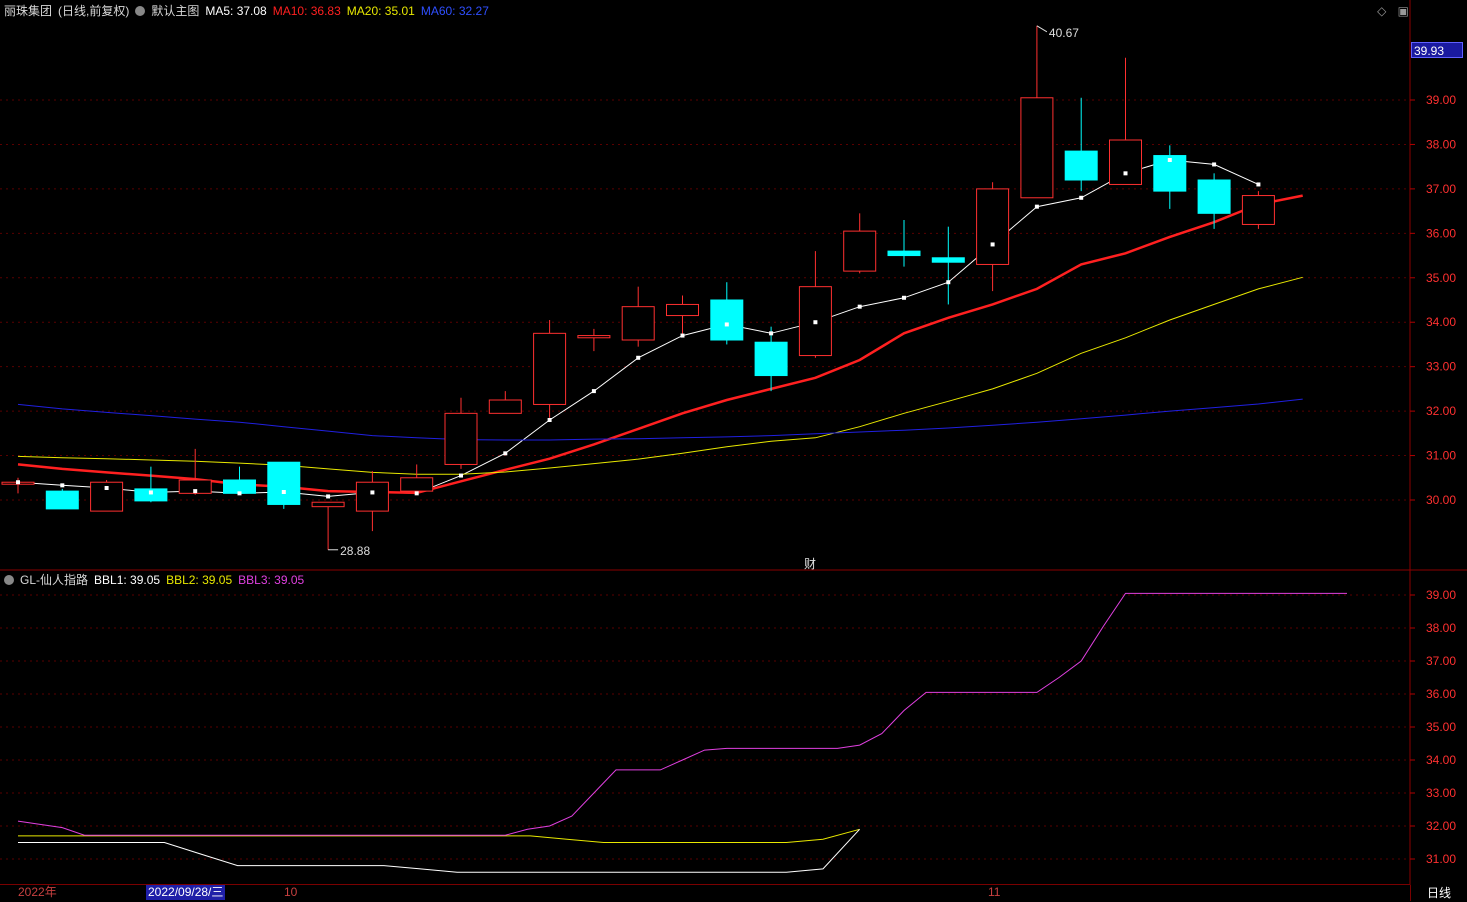  I want to click on ytick-label: 33.00, so click(1441, 367).